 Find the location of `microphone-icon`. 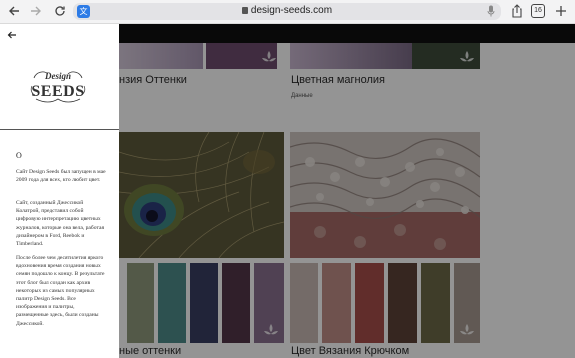

microphone-icon is located at coordinates (491, 11).